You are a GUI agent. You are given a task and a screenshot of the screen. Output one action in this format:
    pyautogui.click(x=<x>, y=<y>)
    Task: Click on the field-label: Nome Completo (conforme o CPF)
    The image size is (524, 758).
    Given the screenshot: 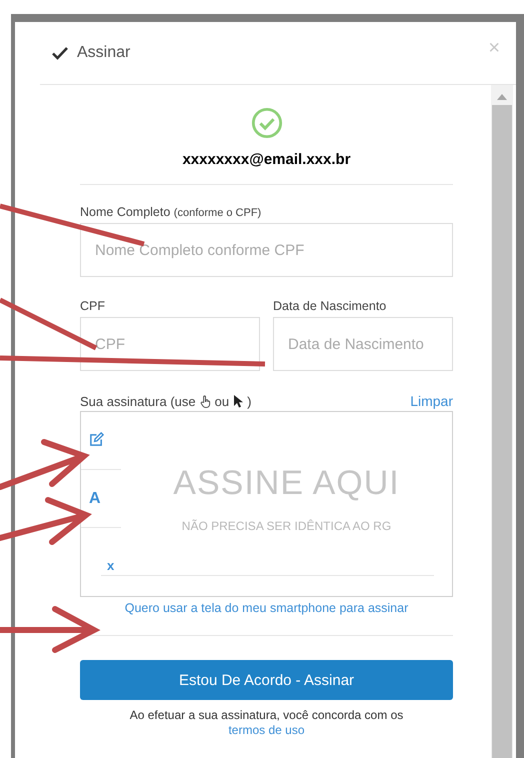 What is the action you would take?
    pyautogui.click(x=171, y=212)
    